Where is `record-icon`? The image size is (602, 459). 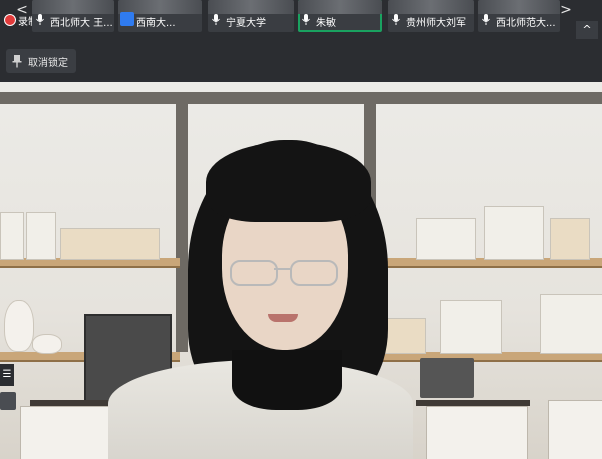 record-icon is located at coordinates (10, 20).